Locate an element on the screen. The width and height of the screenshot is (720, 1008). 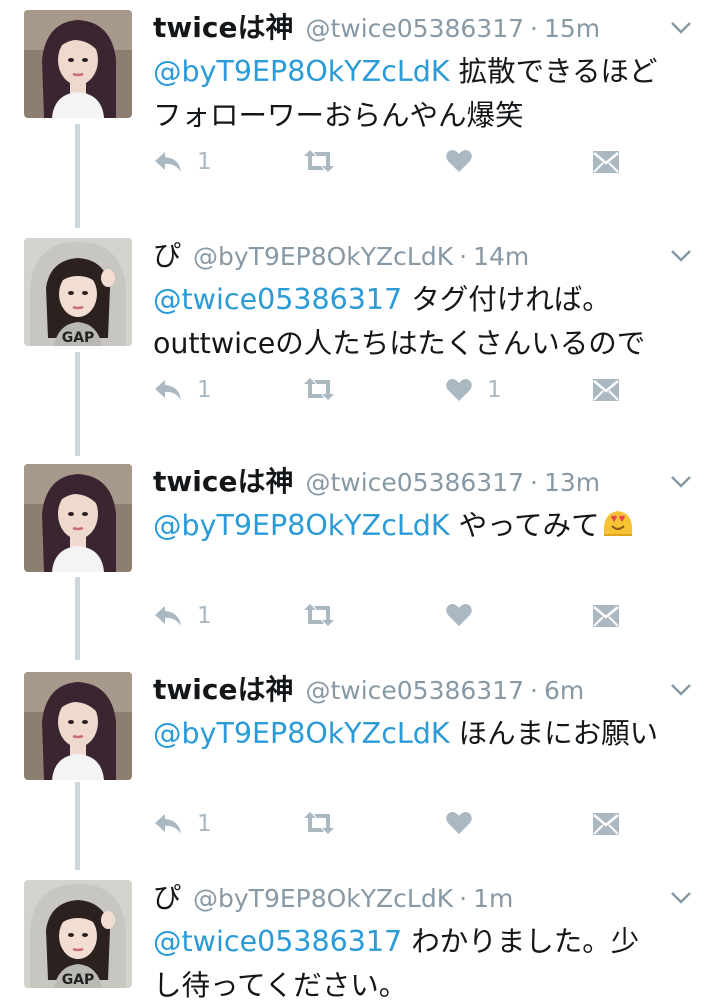
tweet-text: @byT9EP8OkYZcLdK 拡散できるほど フォローワーおらんやん爆笑 is located at coordinates (426, 94).